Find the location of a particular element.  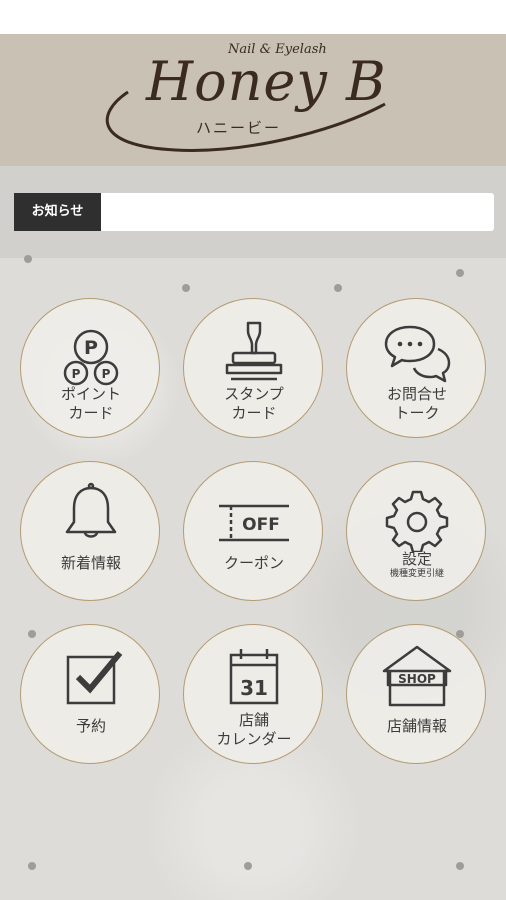

contact-talk-label-1: お問合せ is located at coordinates (416, 394).